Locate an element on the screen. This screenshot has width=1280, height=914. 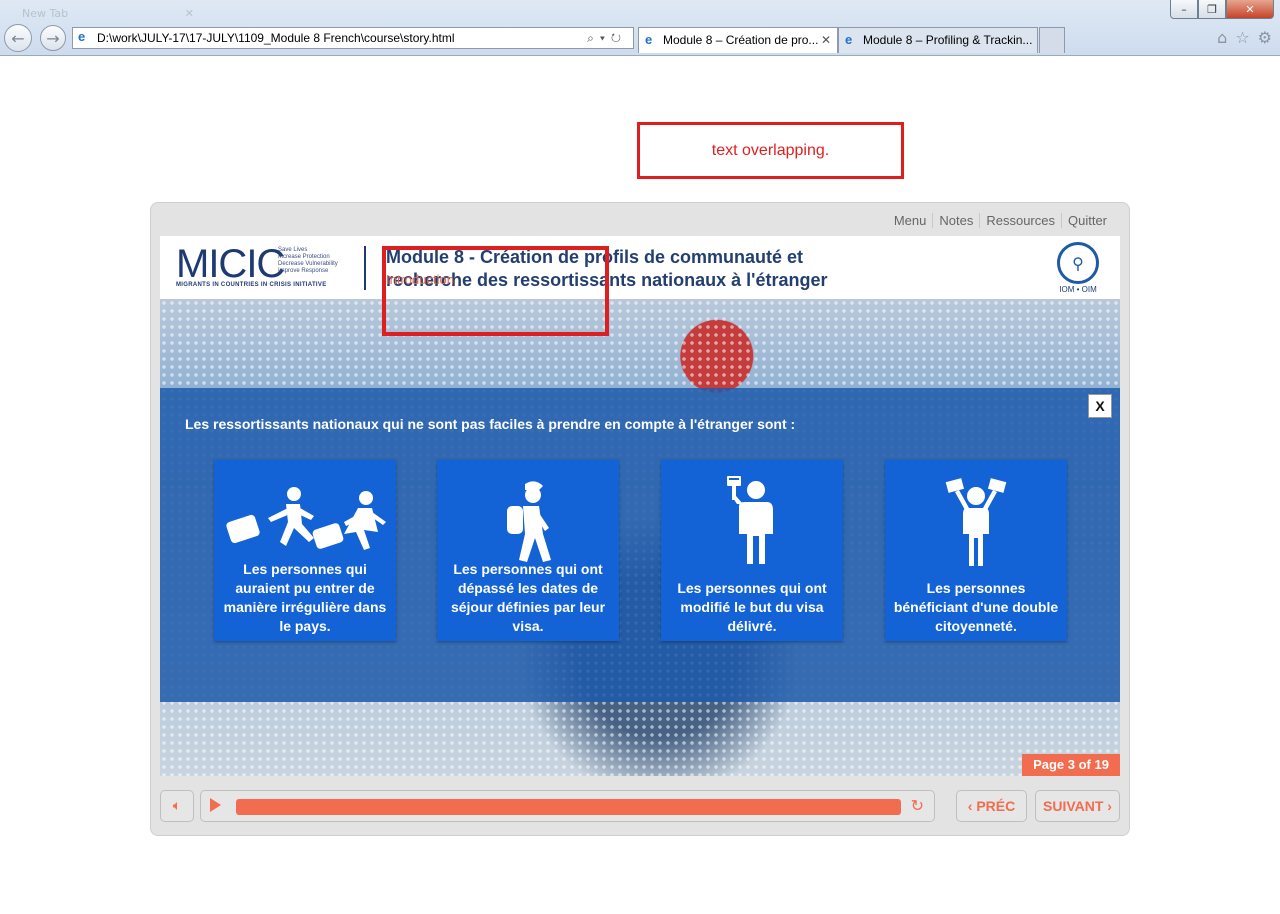
maximize-button: ❐ is located at coordinates (1212, 9).